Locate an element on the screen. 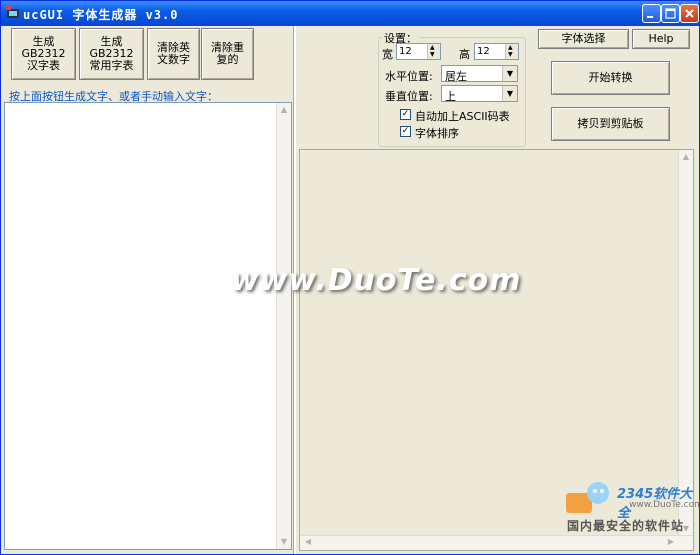 The width and height of the screenshot is (700, 555). scroll-left-icon: ◀ is located at coordinates (308, 542).